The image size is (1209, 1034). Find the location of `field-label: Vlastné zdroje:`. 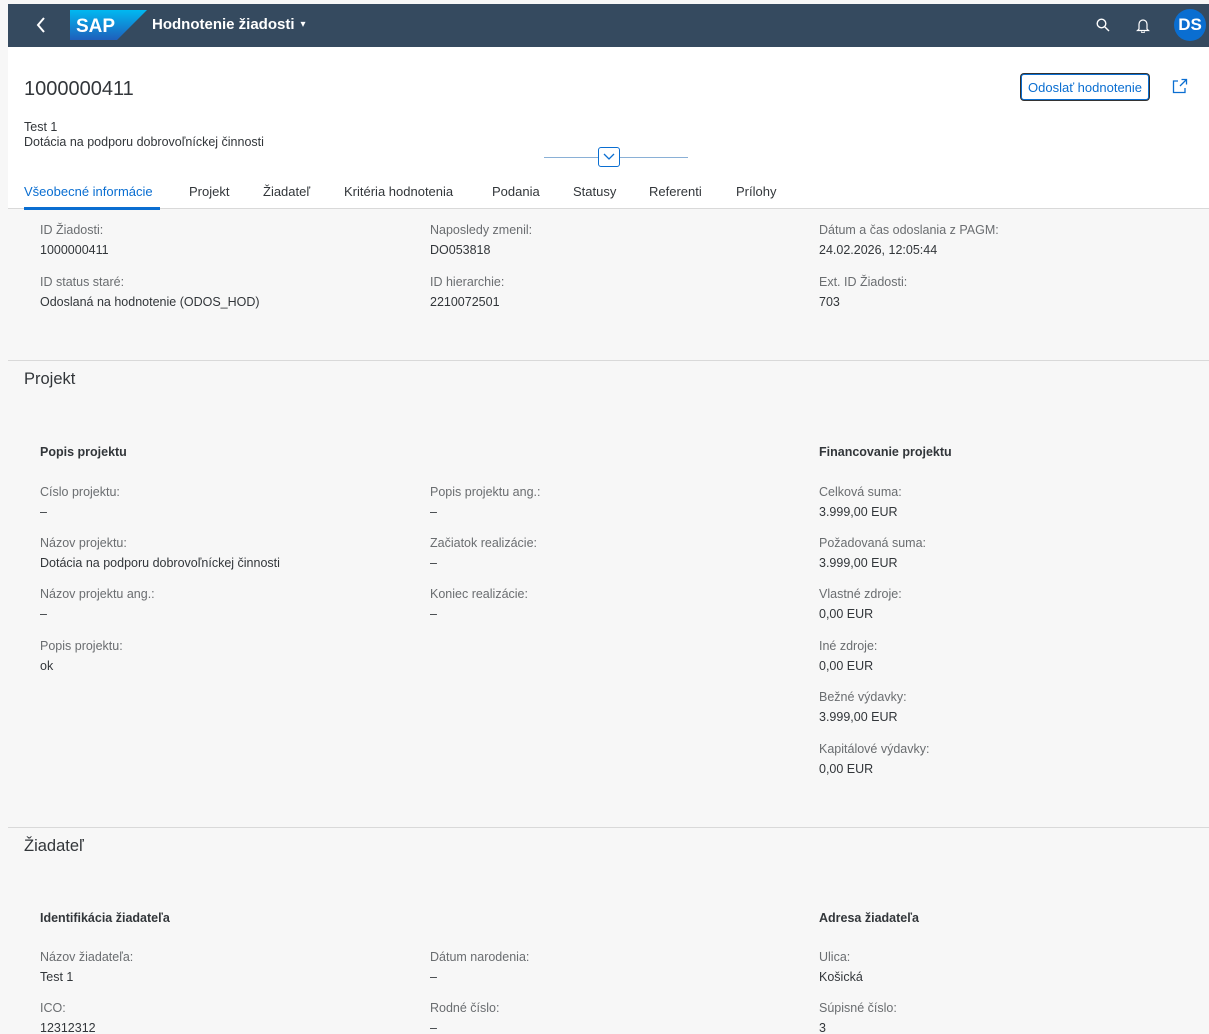

field-label: Vlastné zdroje: is located at coordinates (860, 594).